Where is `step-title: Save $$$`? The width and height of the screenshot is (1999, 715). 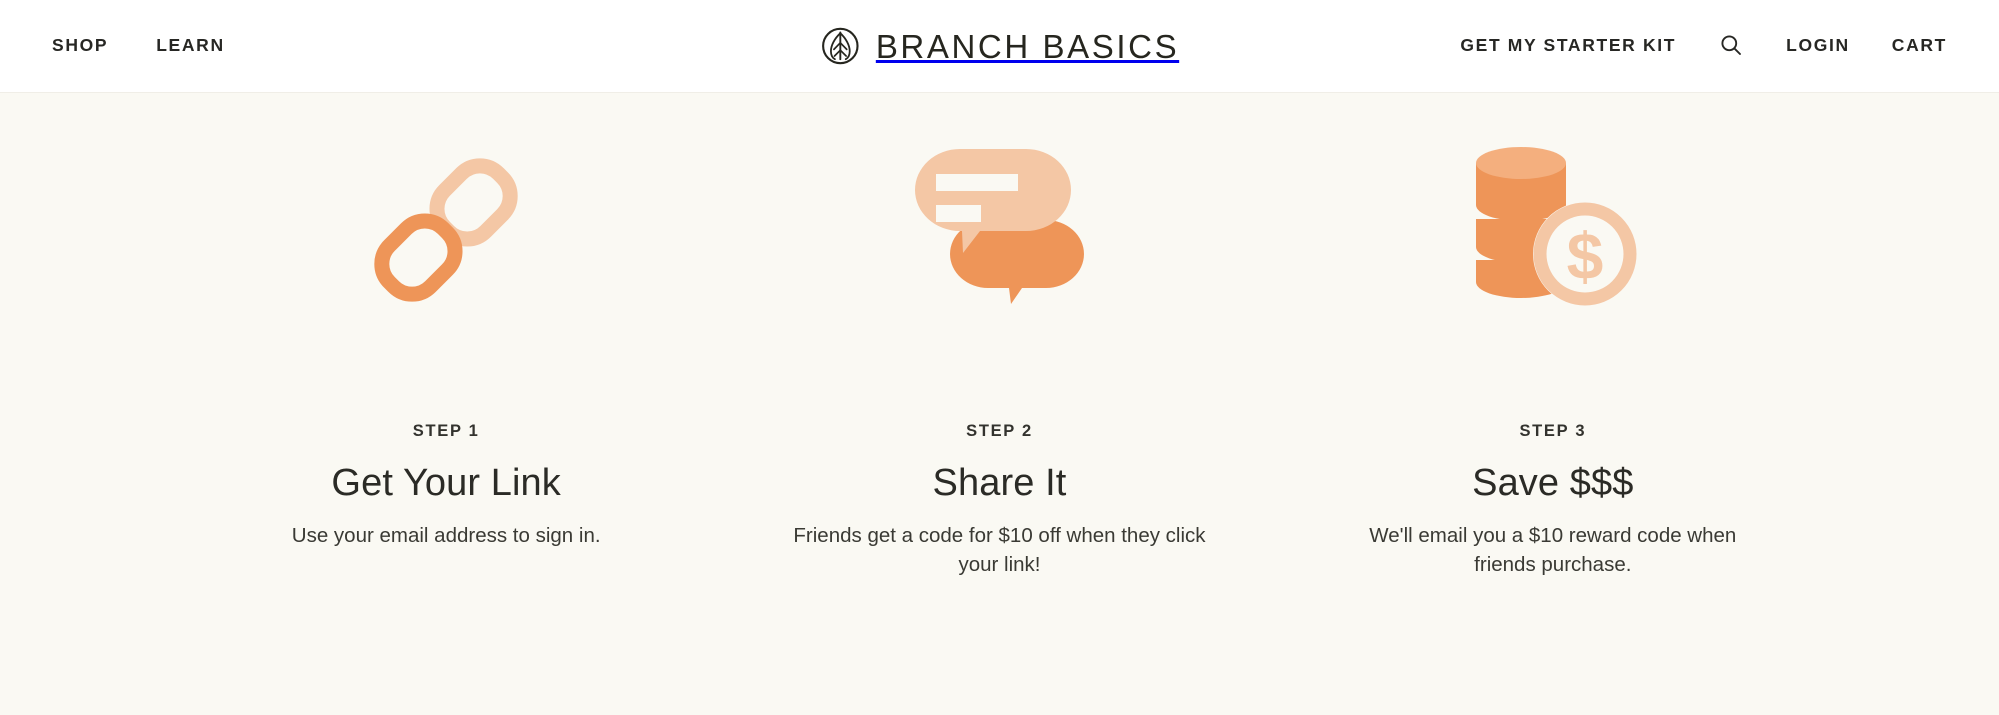
step-title: Save $$$ is located at coordinates (1553, 482).